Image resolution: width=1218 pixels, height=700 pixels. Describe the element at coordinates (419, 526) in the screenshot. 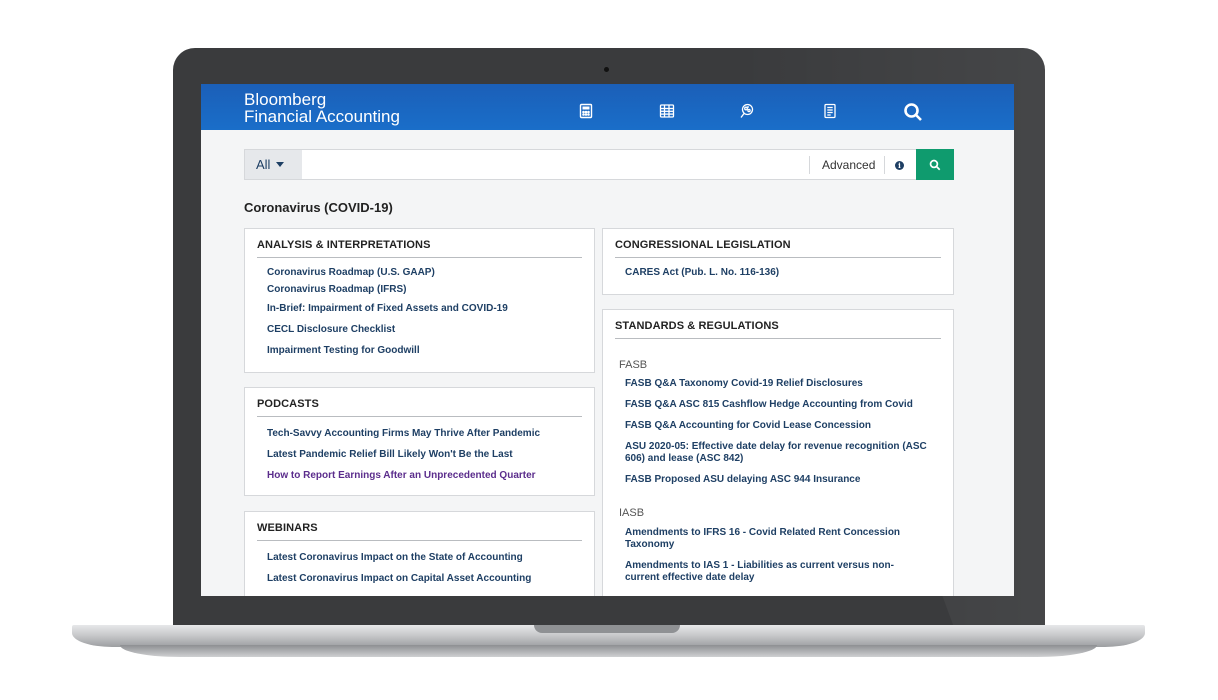

I see `webinars-heading: WEBINARS` at that location.